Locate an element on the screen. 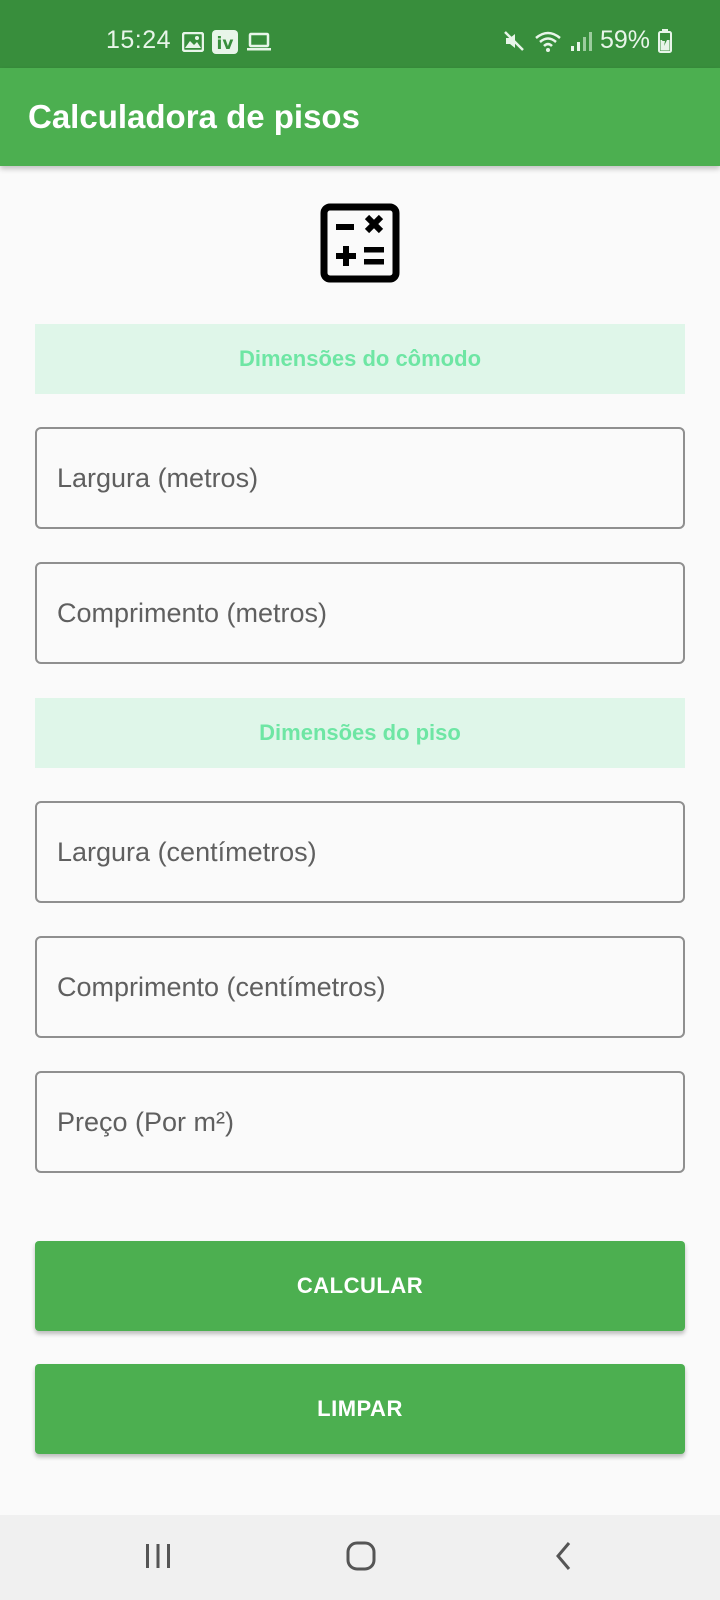  room-dimensions-header: Dimensões do cômodo is located at coordinates (360, 359).